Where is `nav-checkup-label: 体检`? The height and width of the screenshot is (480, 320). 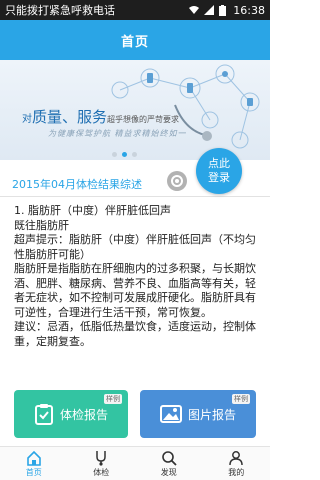
nav-checkup-label: 体检 is located at coordinates (101, 472).